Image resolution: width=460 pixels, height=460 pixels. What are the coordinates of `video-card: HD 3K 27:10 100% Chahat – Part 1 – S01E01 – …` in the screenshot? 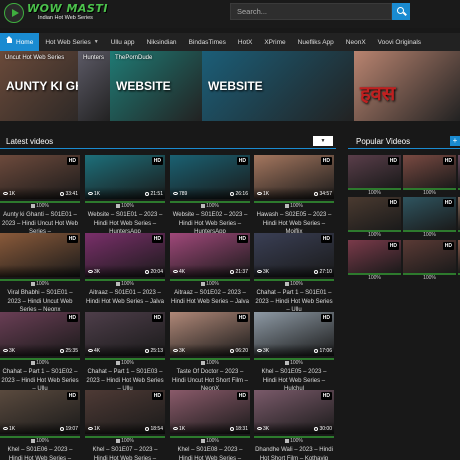 It's located at (294, 273).